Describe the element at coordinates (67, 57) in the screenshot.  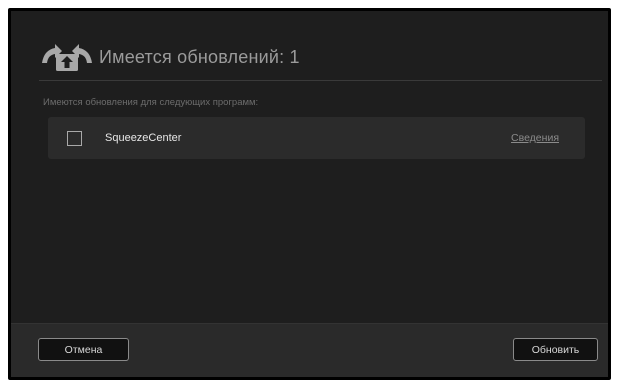
I see `update-upload-icon` at that location.